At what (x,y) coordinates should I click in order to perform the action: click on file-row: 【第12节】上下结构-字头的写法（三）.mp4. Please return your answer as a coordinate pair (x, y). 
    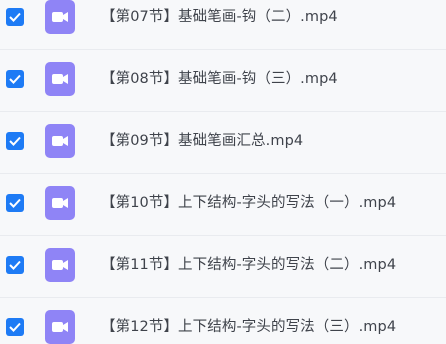
    Looking at the image, I should click on (223, 321).